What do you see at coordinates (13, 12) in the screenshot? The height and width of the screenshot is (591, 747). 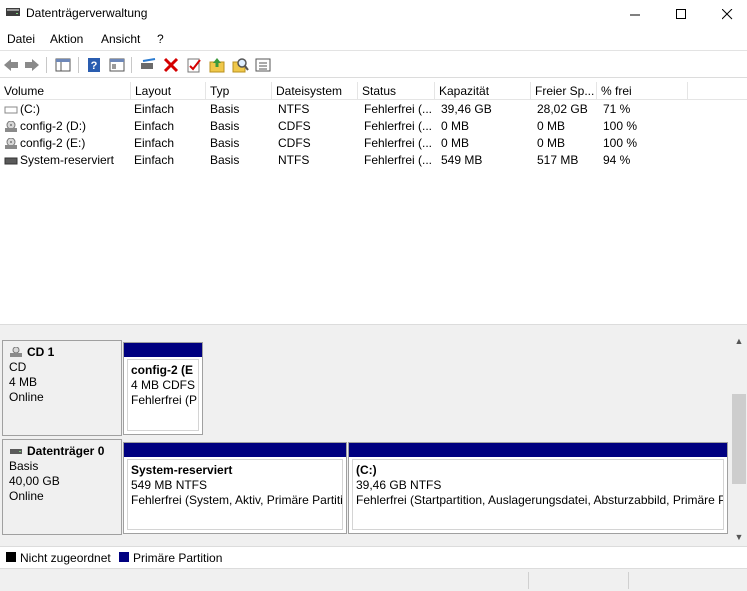 I see `disk-management-icon` at bounding box center [13, 12].